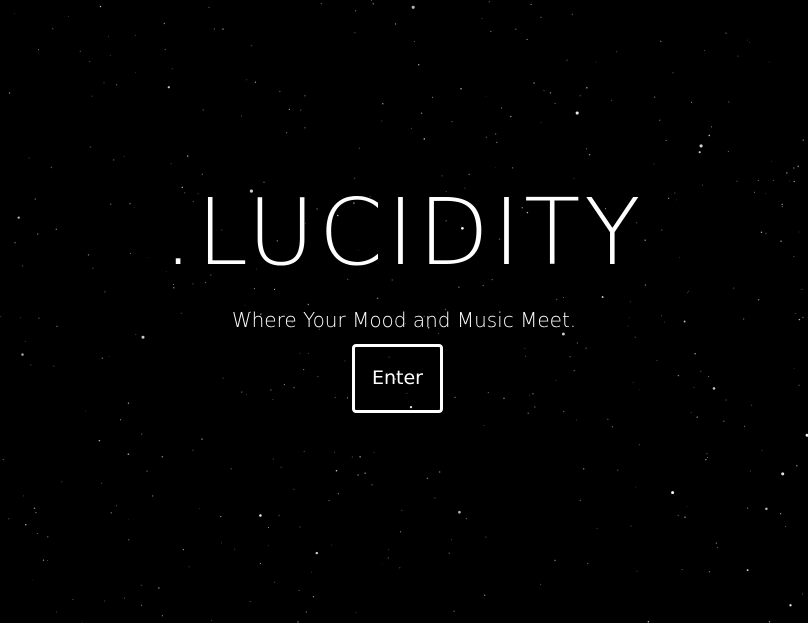 This screenshot has height=623, width=808. I want to click on enter-button: Enter, so click(397, 378).